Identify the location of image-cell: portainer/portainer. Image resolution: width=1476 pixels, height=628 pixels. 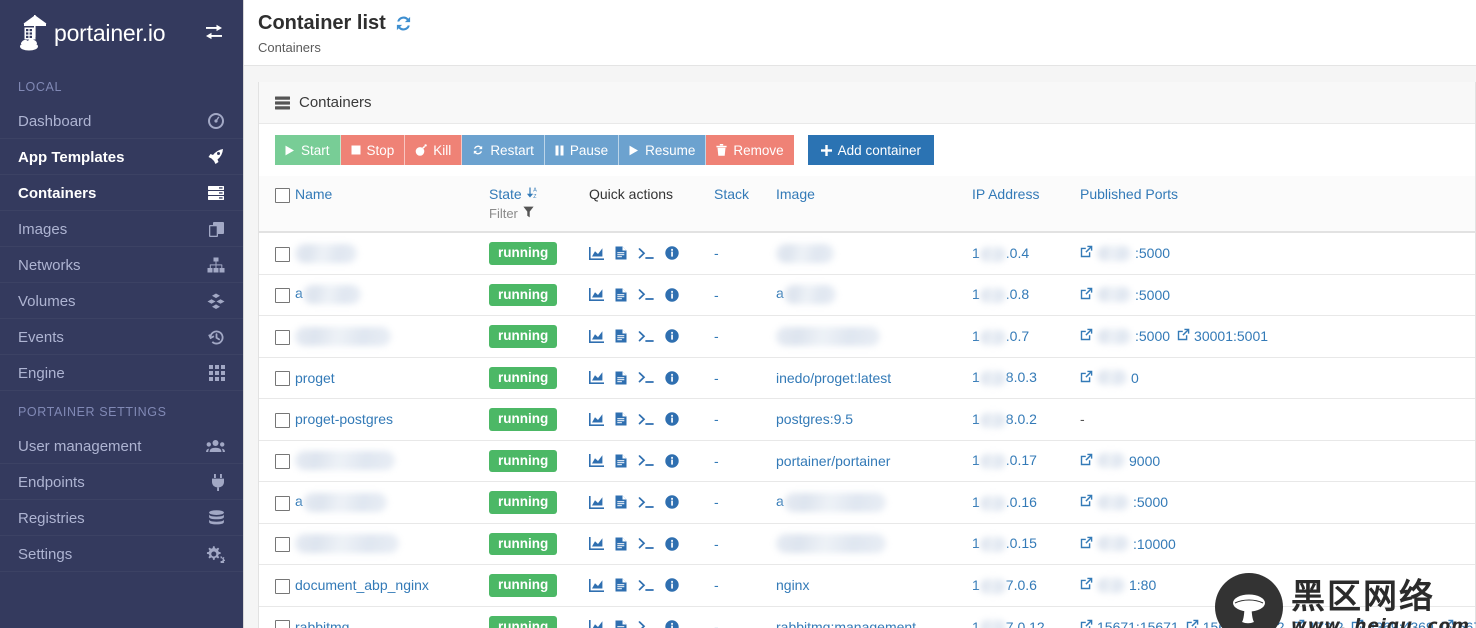
(874, 461).